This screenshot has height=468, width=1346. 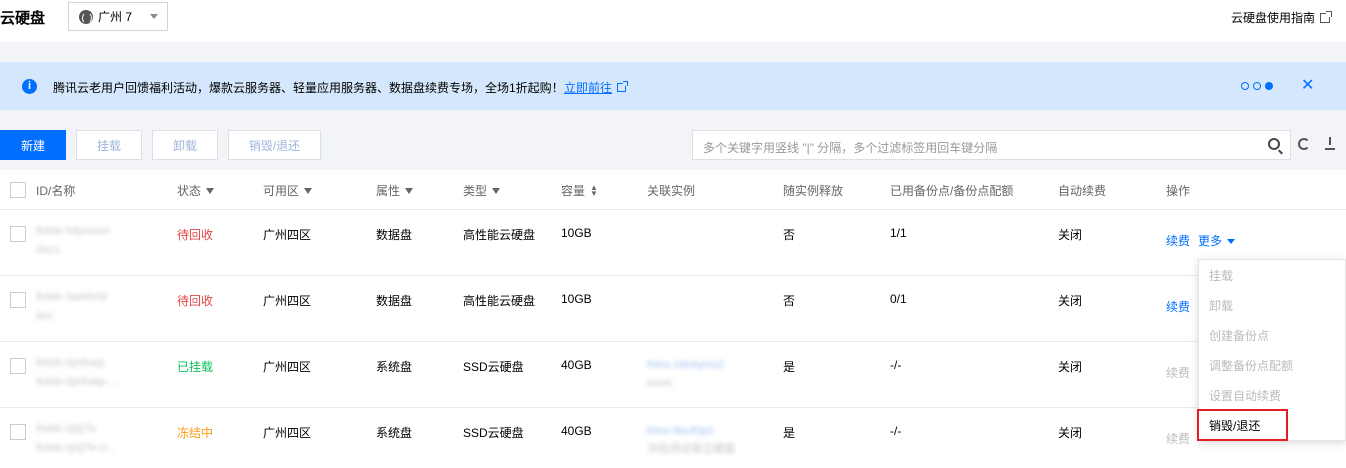 What do you see at coordinates (1221, 275) in the screenshot?
I see `menu-item-attach: 挂载` at bounding box center [1221, 275].